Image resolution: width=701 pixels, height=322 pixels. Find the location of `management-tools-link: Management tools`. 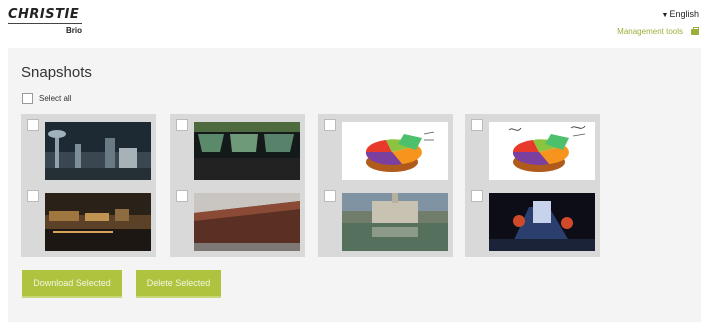

management-tools-link: Management tools is located at coordinates (658, 31).